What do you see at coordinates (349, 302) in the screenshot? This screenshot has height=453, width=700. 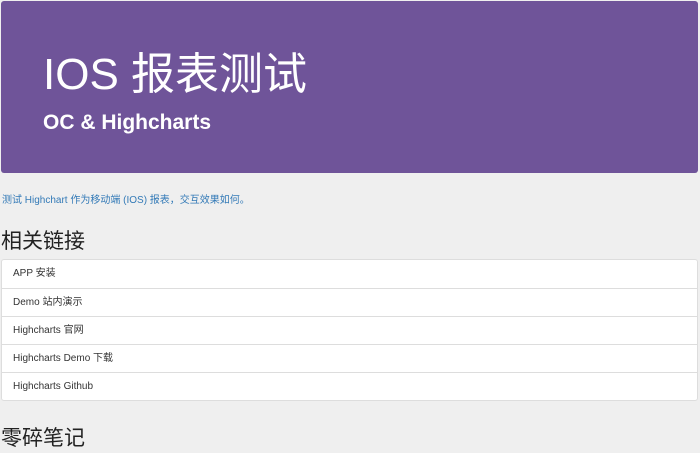 I see `link-item-demo: Demo 站内演示` at bounding box center [349, 302].